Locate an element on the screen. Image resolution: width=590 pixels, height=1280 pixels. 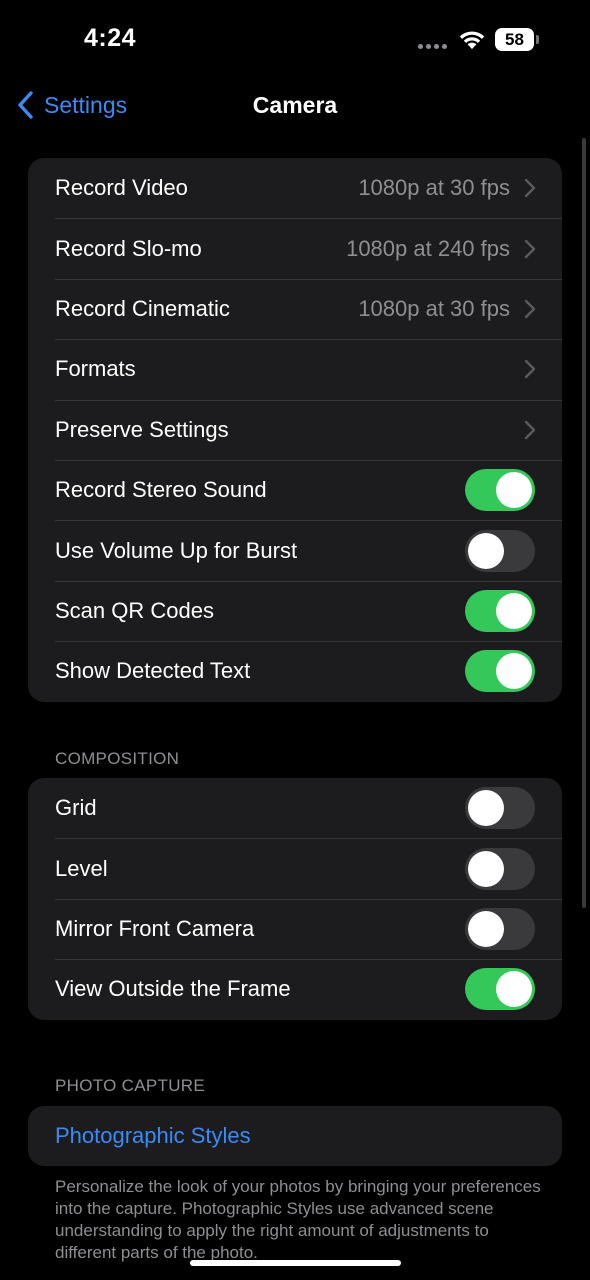
photo-capture-group: Photographic Styles is located at coordinates (295, 1136).